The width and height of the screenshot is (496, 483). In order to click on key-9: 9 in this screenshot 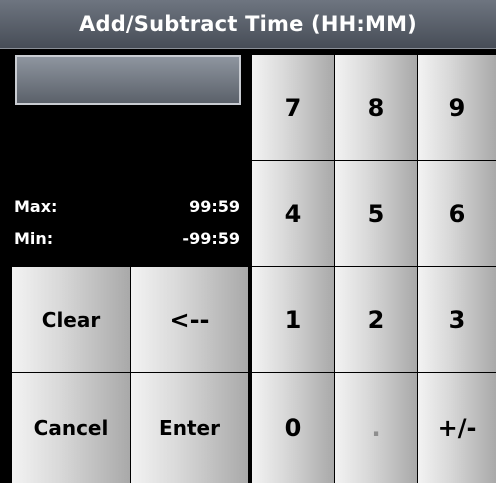, I will do `click(457, 107)`.